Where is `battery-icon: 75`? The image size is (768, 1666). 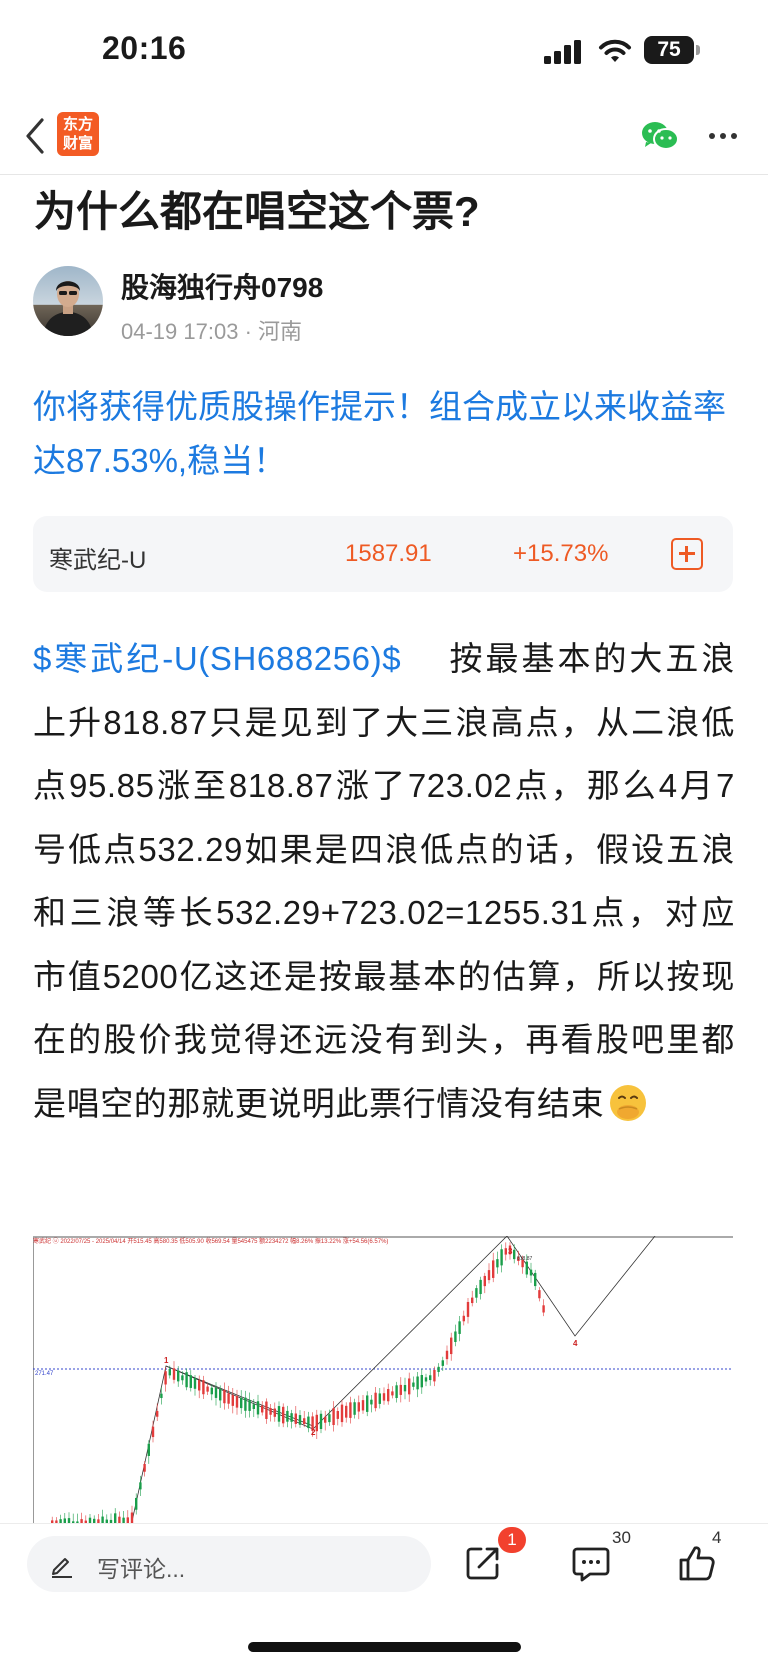
battery-icon: 75 is located at coordinates (673, 51).